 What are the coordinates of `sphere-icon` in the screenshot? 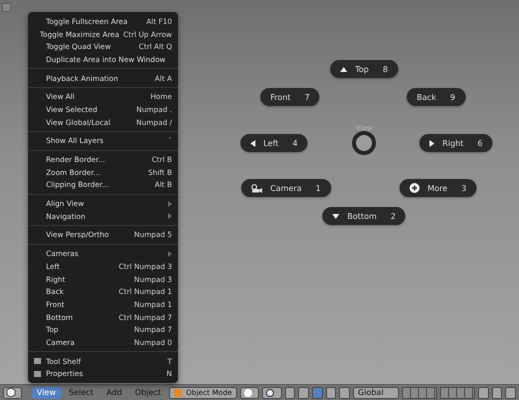 It's located at (248, 392).